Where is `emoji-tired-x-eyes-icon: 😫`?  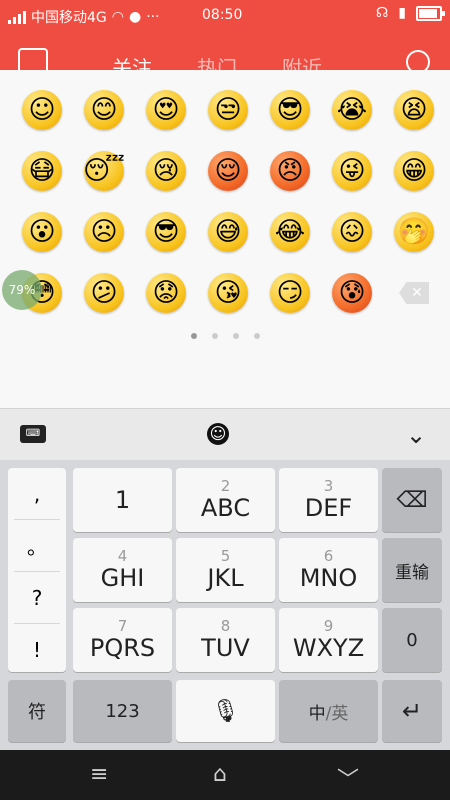 emoji-tired-x-eyes-icon: 😫 is located at coordinates (414, 110).